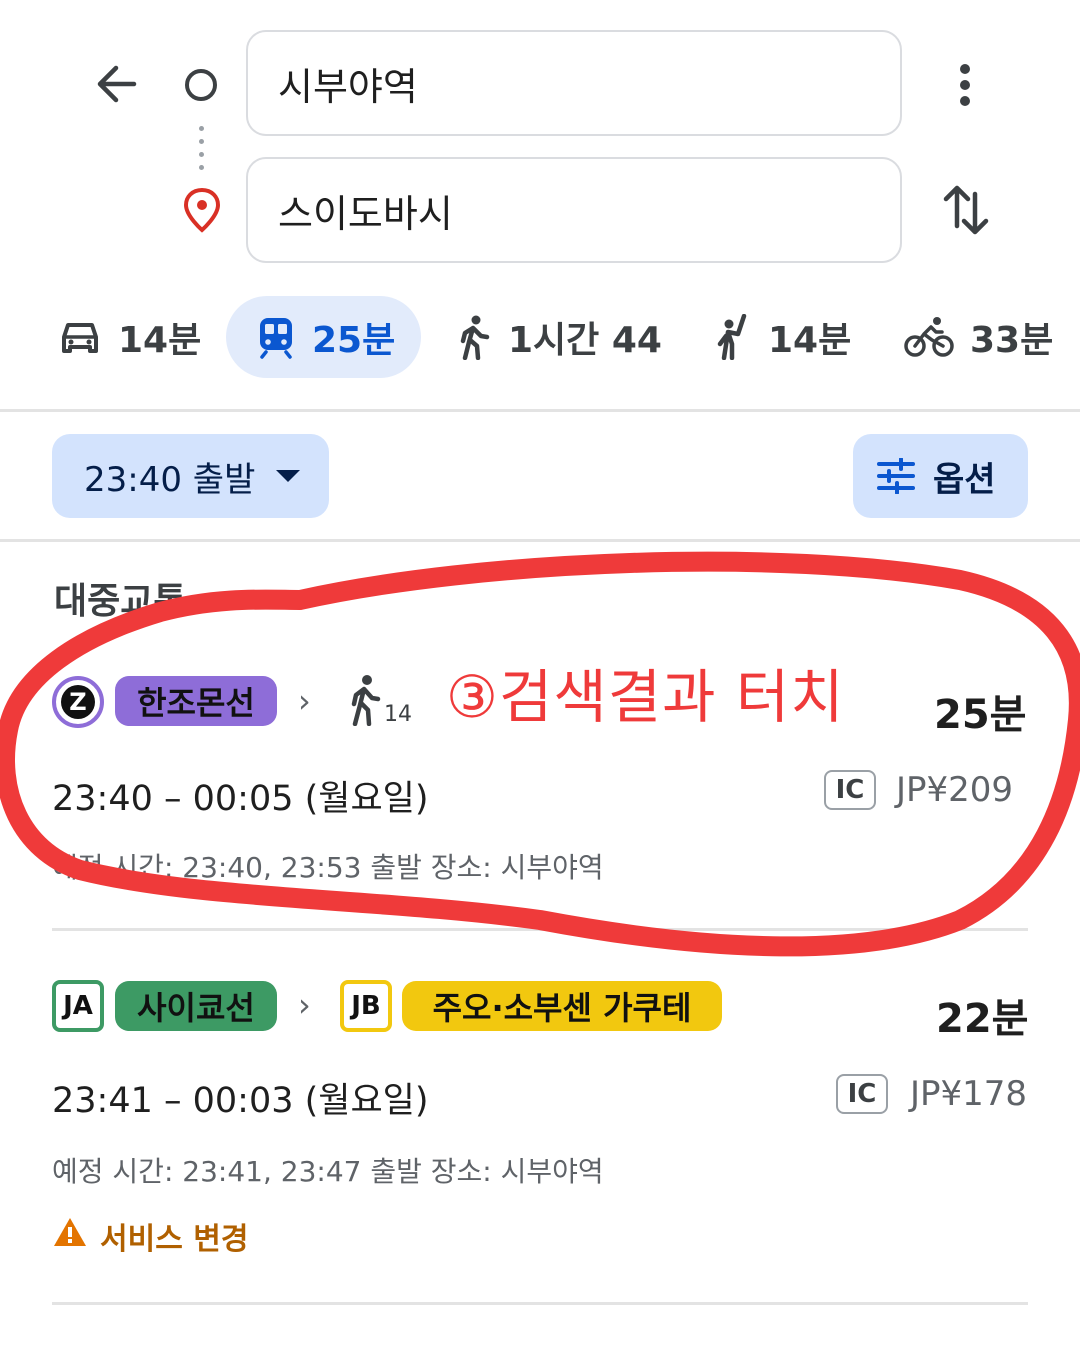 This screenshot has height=1350, width=1080. I want to click on transit-icon, so click(276, 338).